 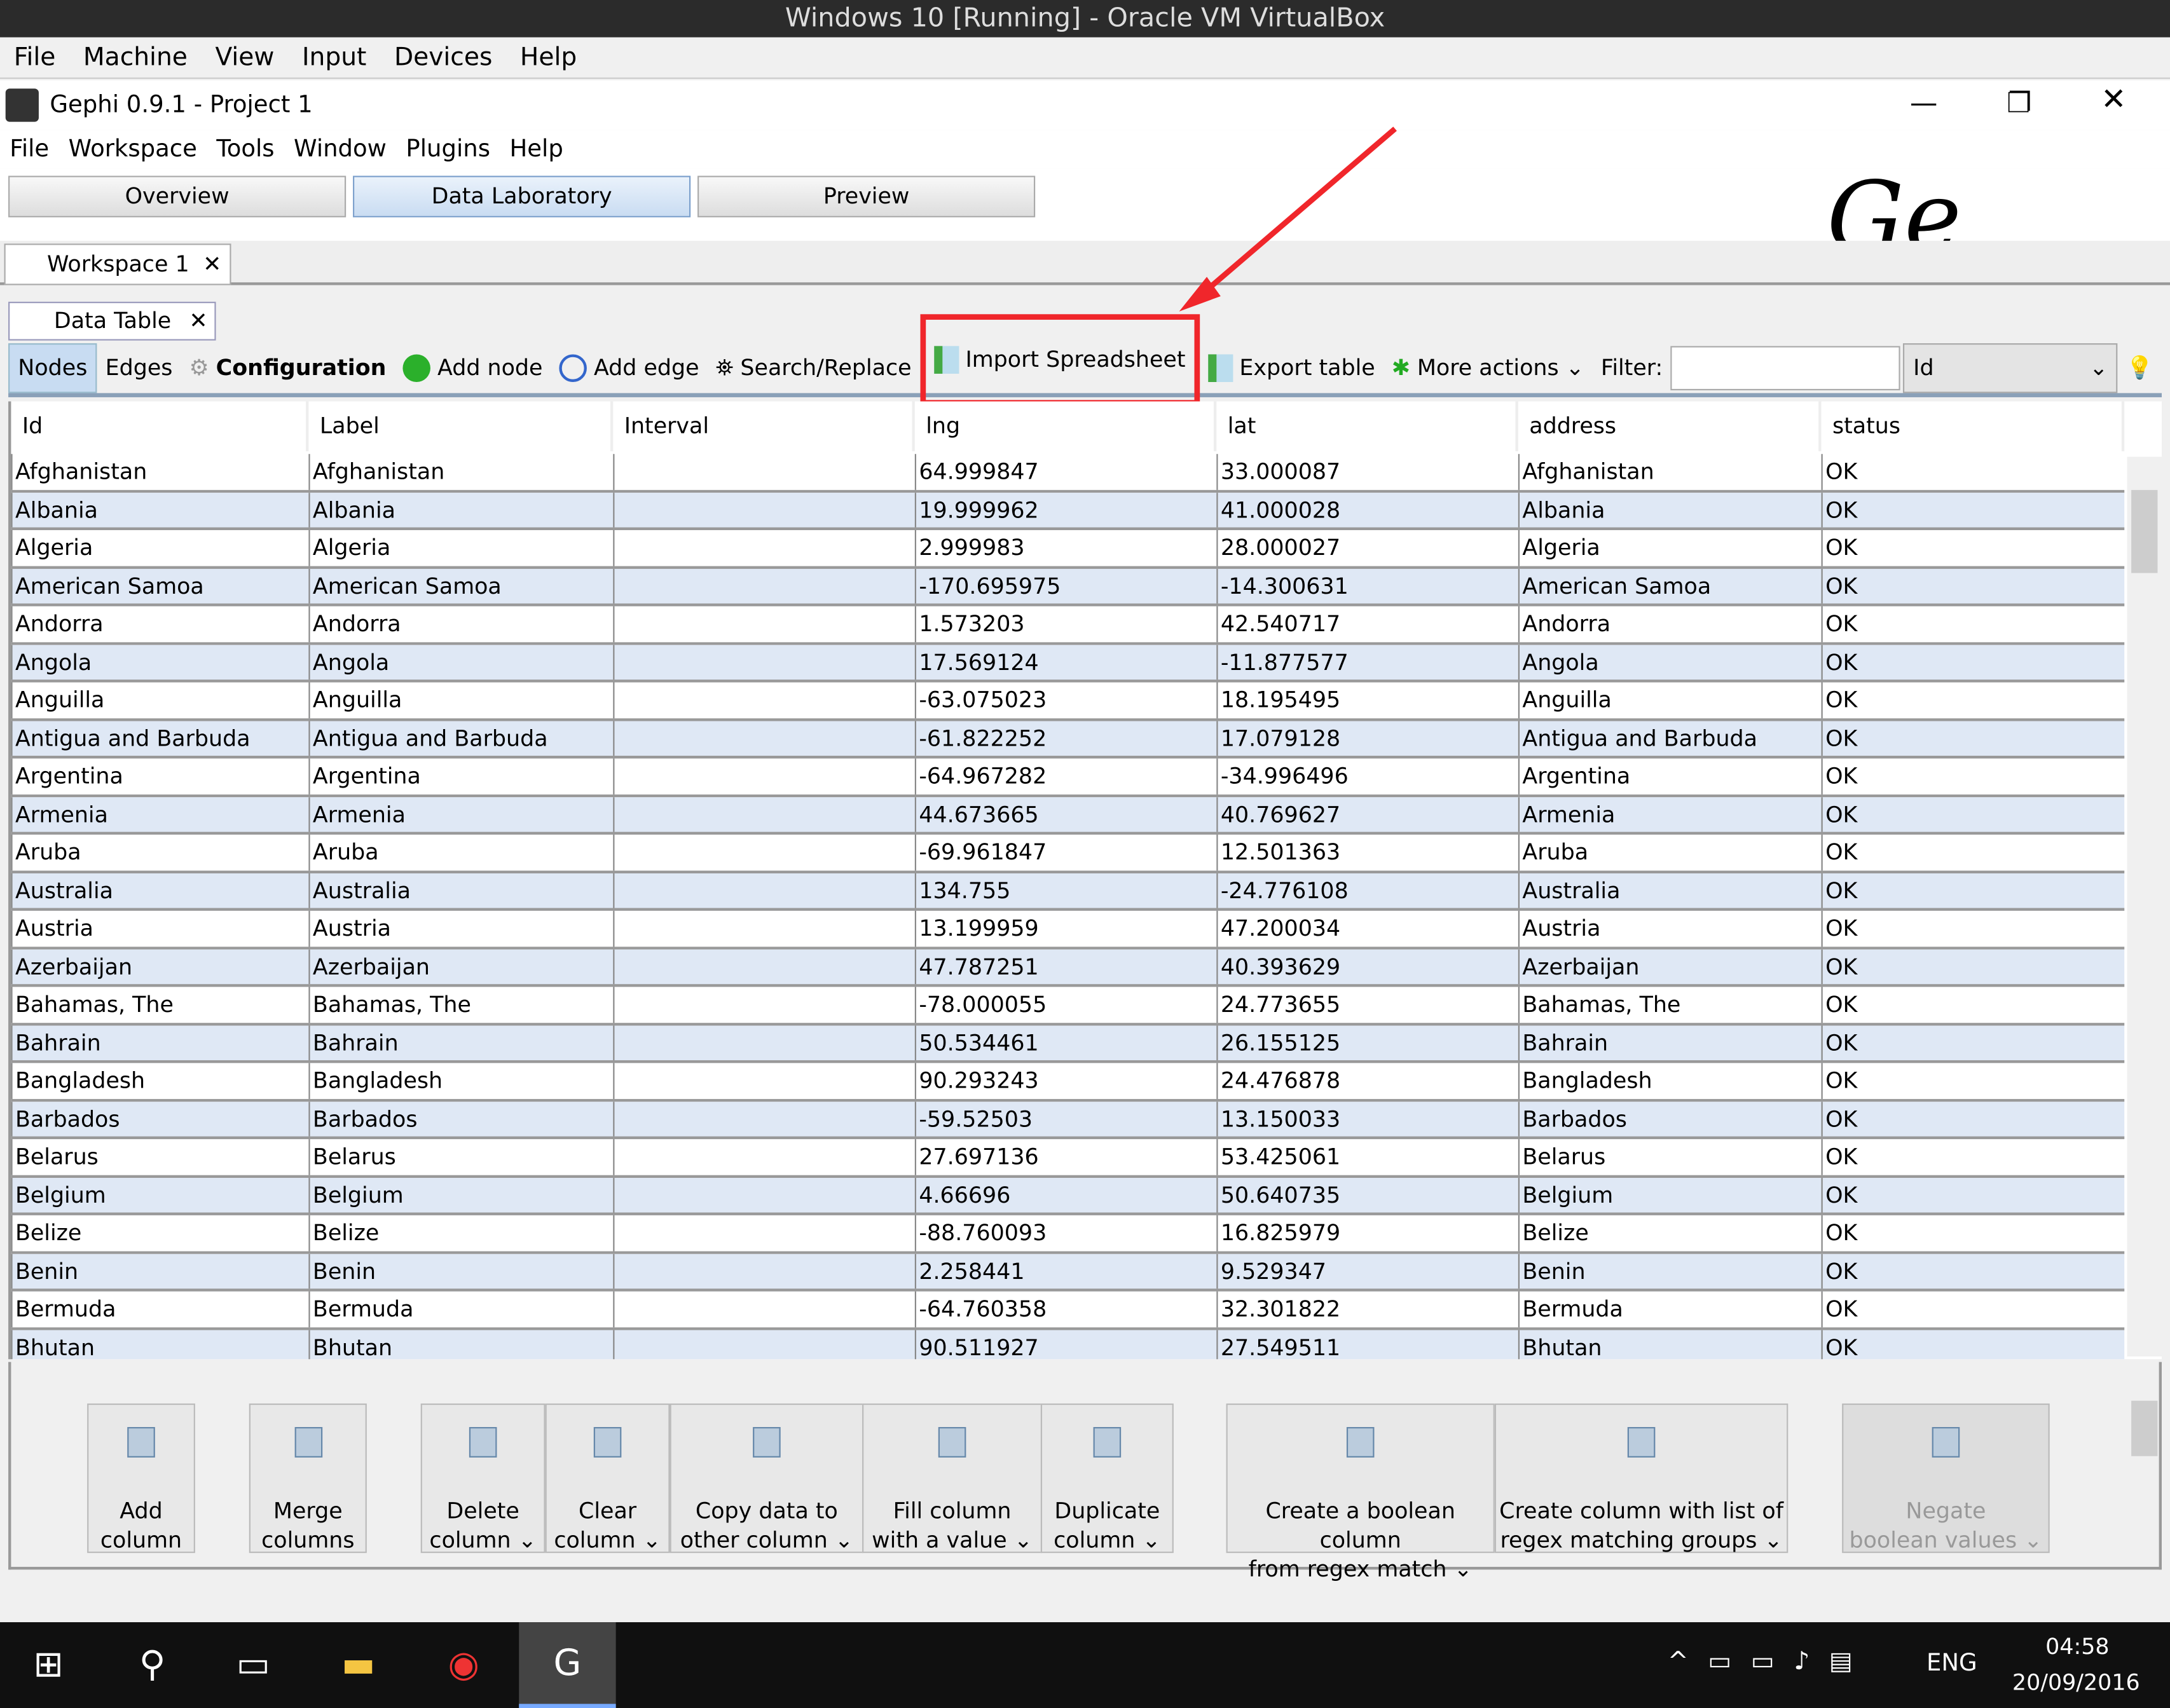 What do you see at coordinates (1770, 1661) in the screenshot?
I see `tray-icons: ^▭▭♪▤` at bounding box center [1770, 1661].